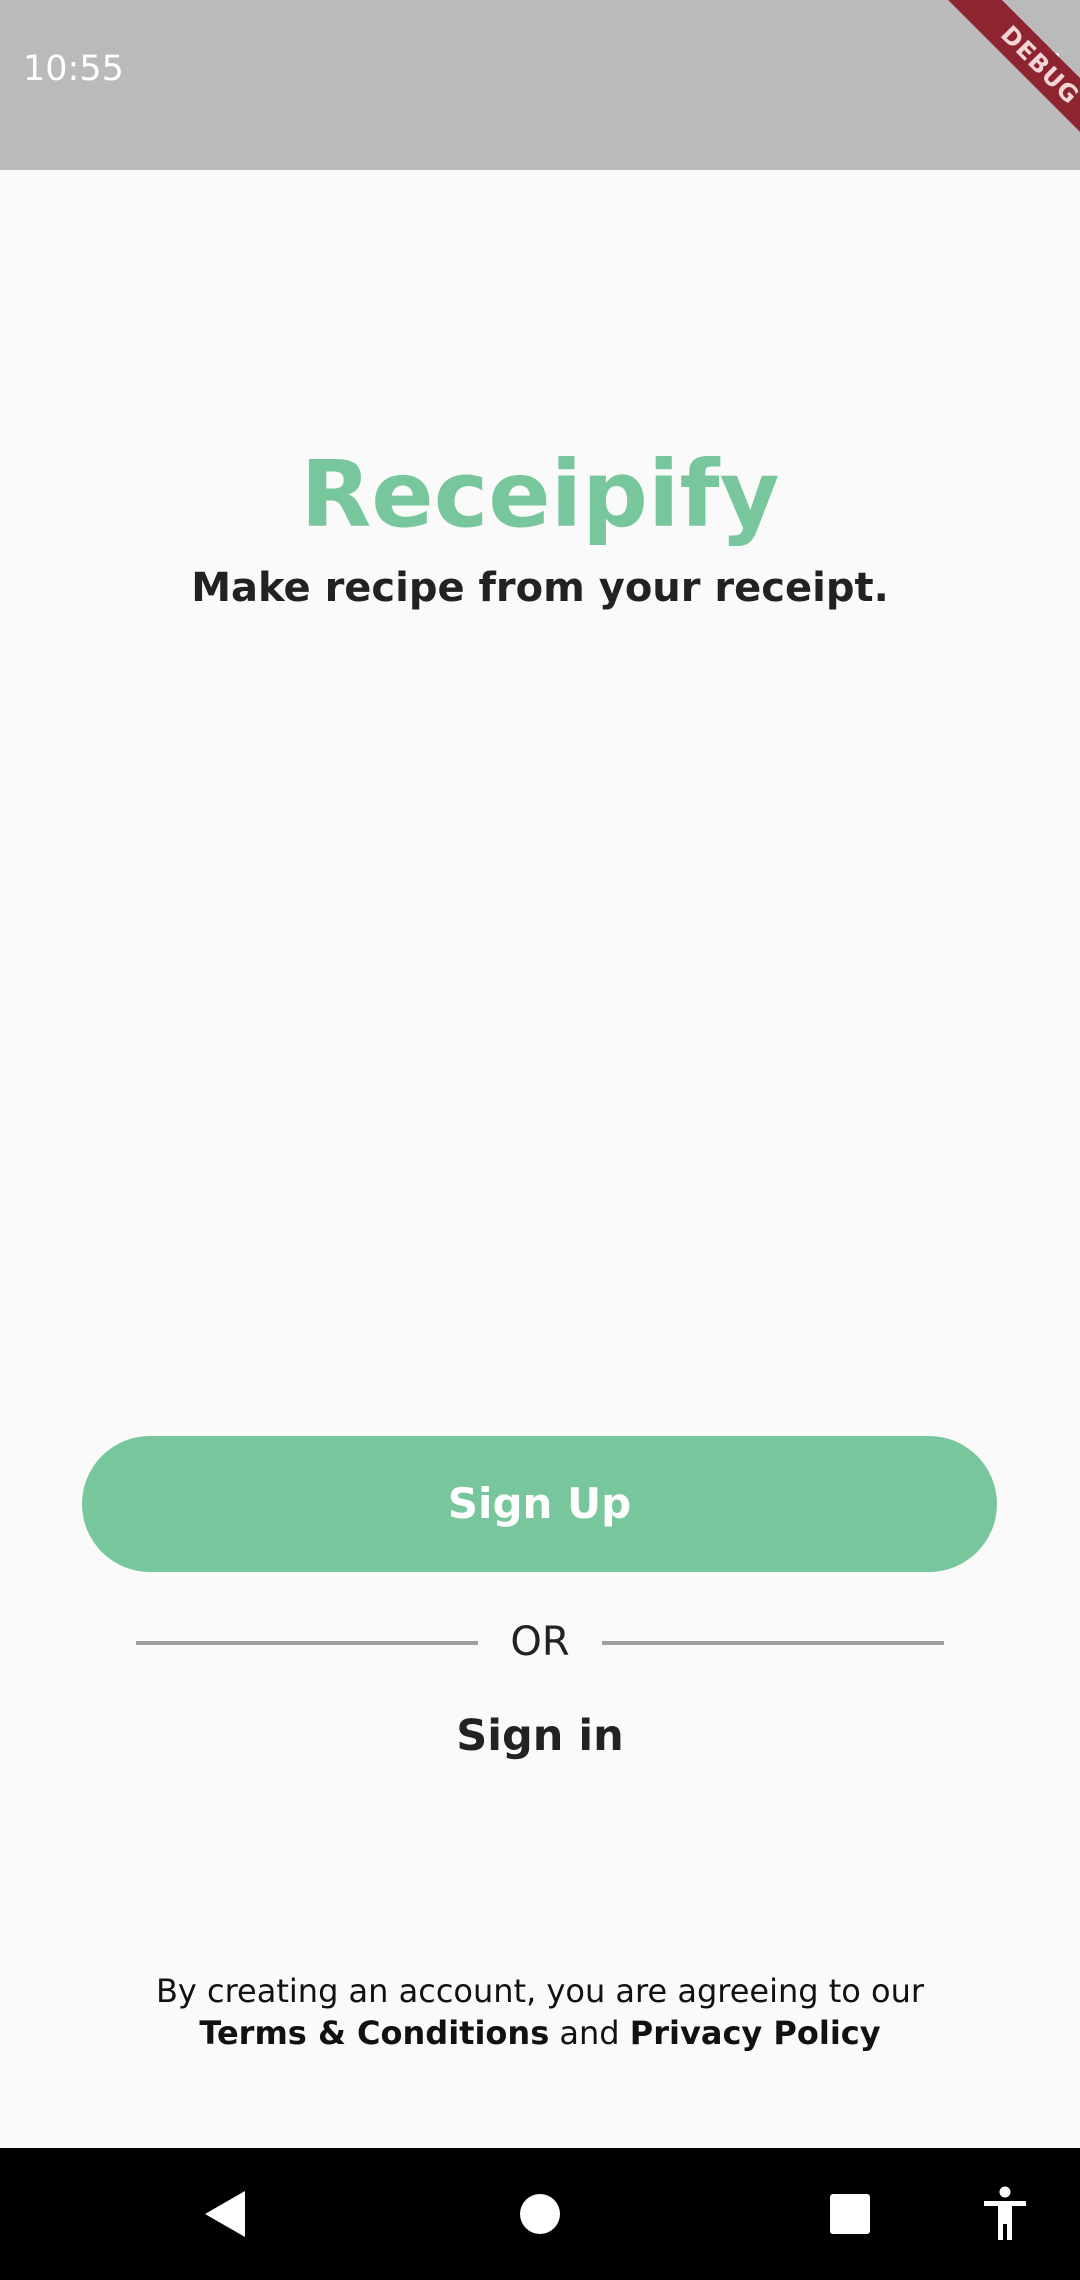 This screenshot has height=2280, width=1080. What do you see at coordinates (307, 1643) in the screenshot?
I see `divider-line-left` at bounding box center [307, 1643].